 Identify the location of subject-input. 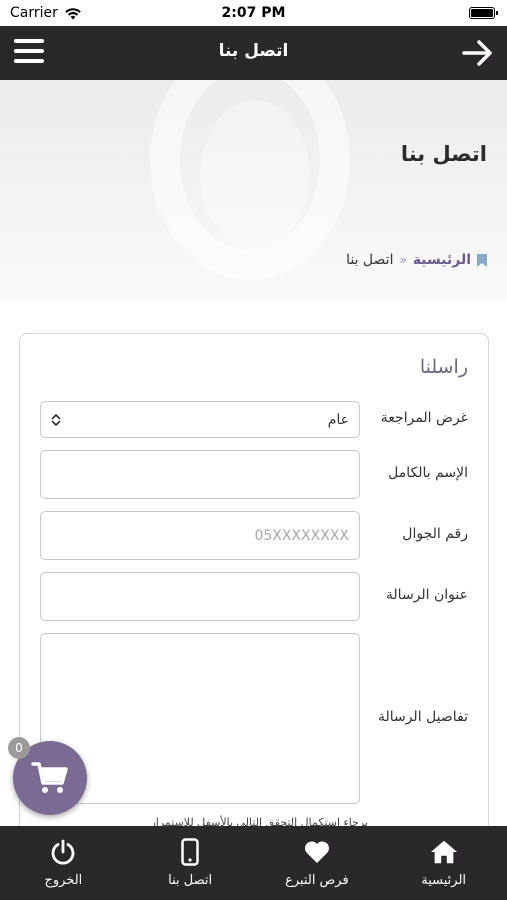
(200, 596).